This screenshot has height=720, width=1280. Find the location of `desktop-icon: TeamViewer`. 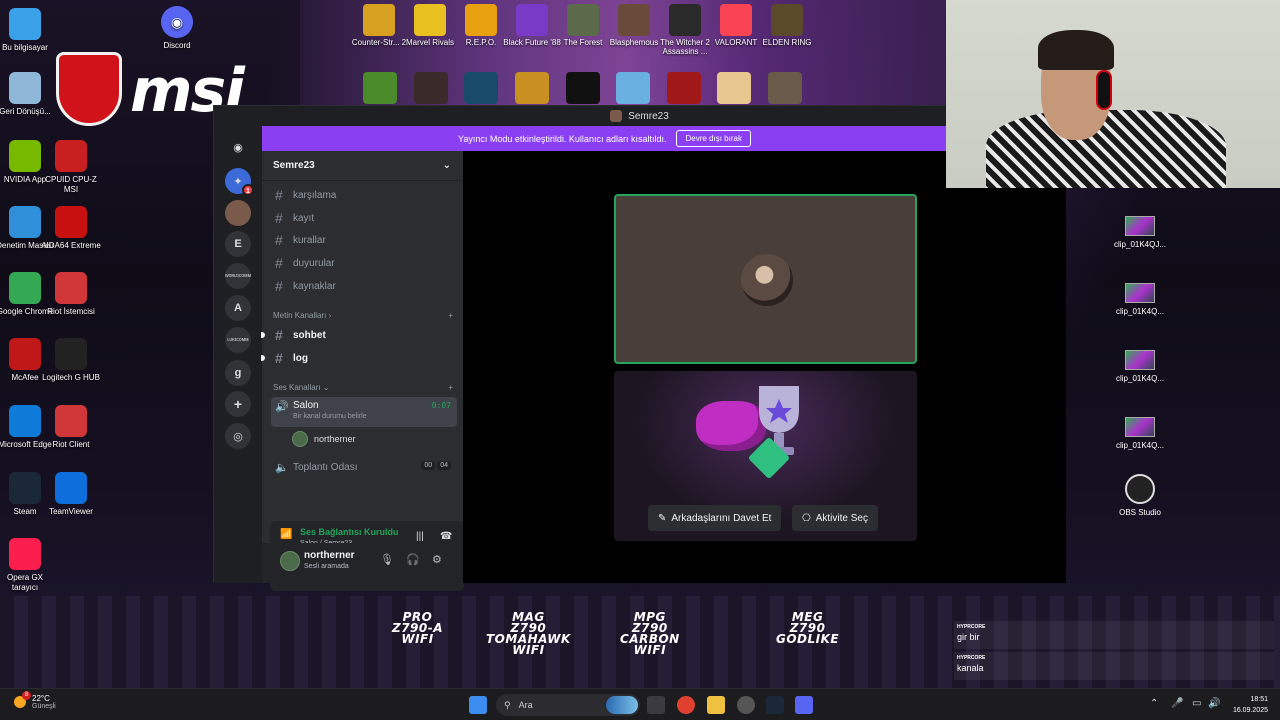

desktop-icon: TeamViewer is located at coordinates (71, 494).